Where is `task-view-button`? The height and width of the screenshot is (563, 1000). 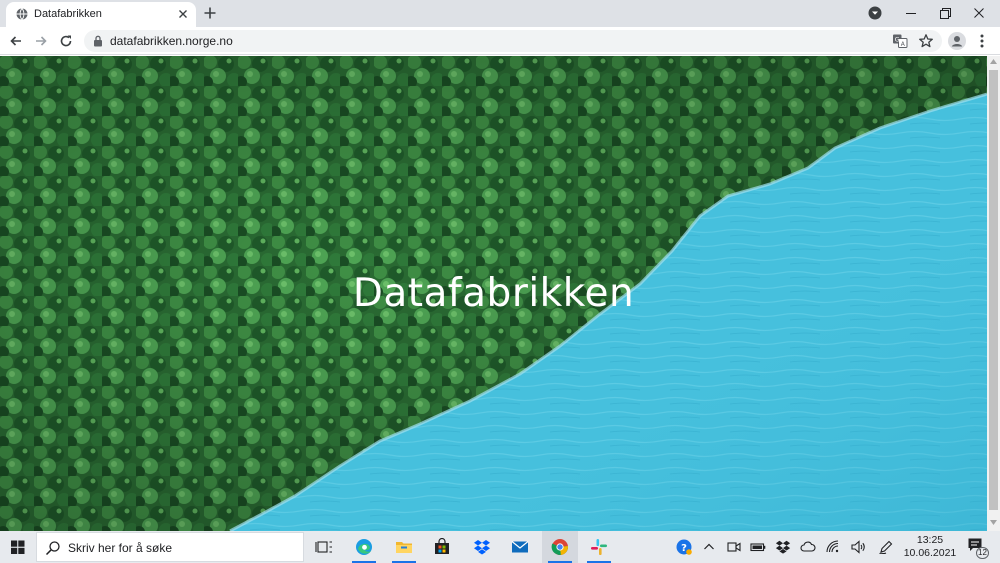
task-view-button is located at coordinates (324, 547).